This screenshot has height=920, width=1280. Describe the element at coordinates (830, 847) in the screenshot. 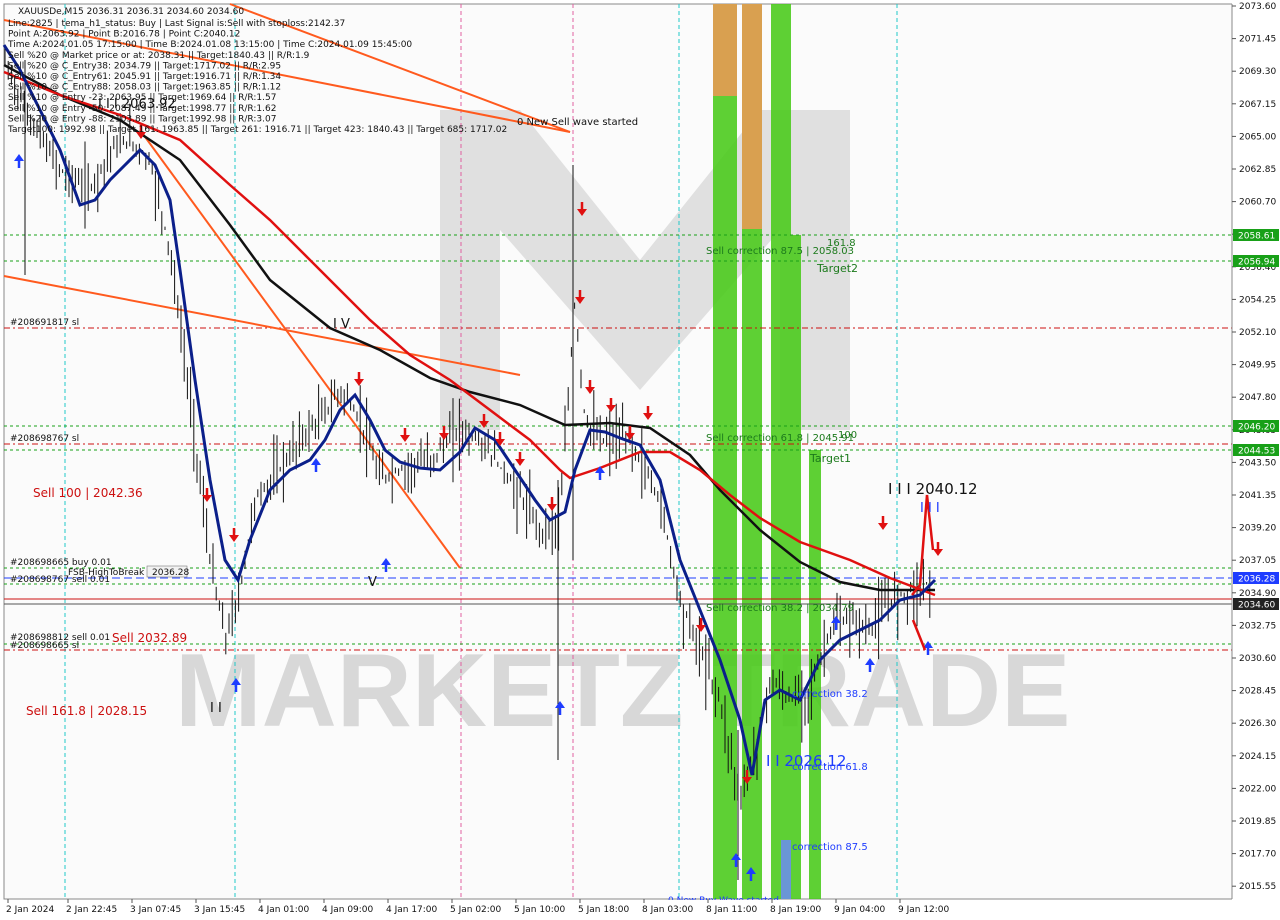

I see `correction-875-label: correction 87.5` at that location.